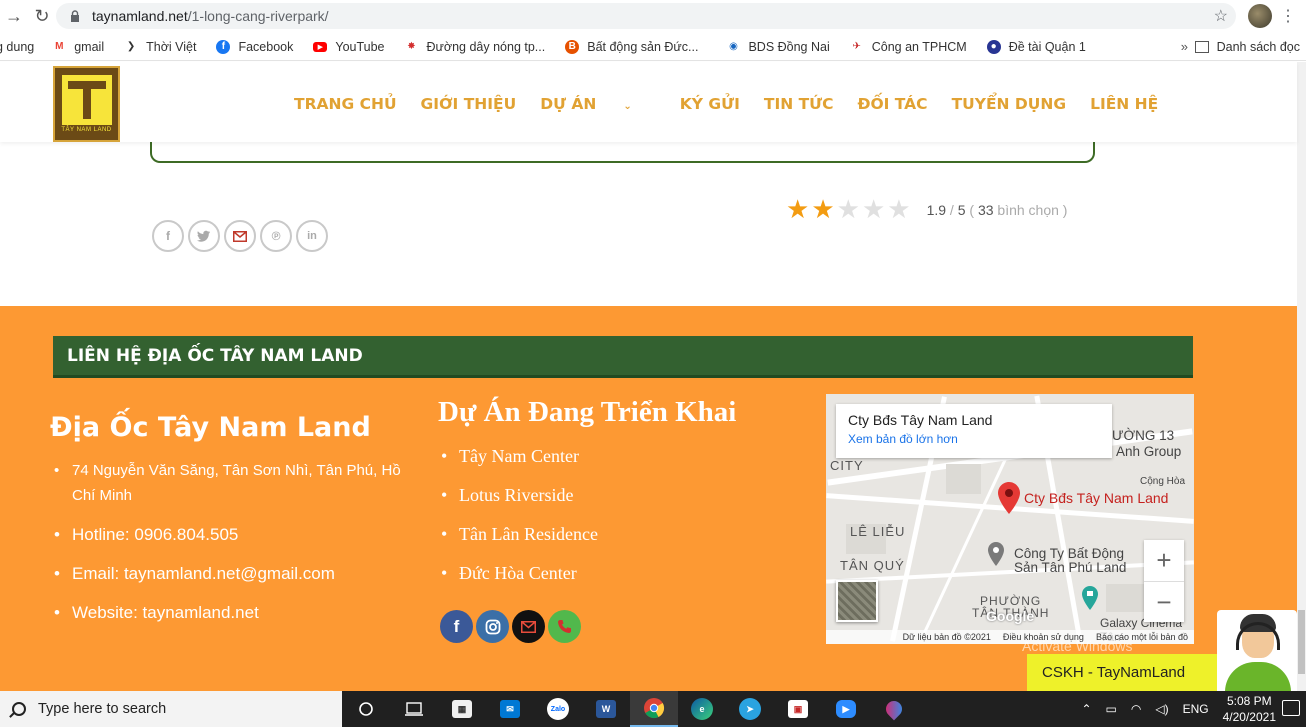  What do you see at coordinates (276, 236) in the screenshot?
I see `share-pinterest-icon: ℗` at bounding box center [276, 236].